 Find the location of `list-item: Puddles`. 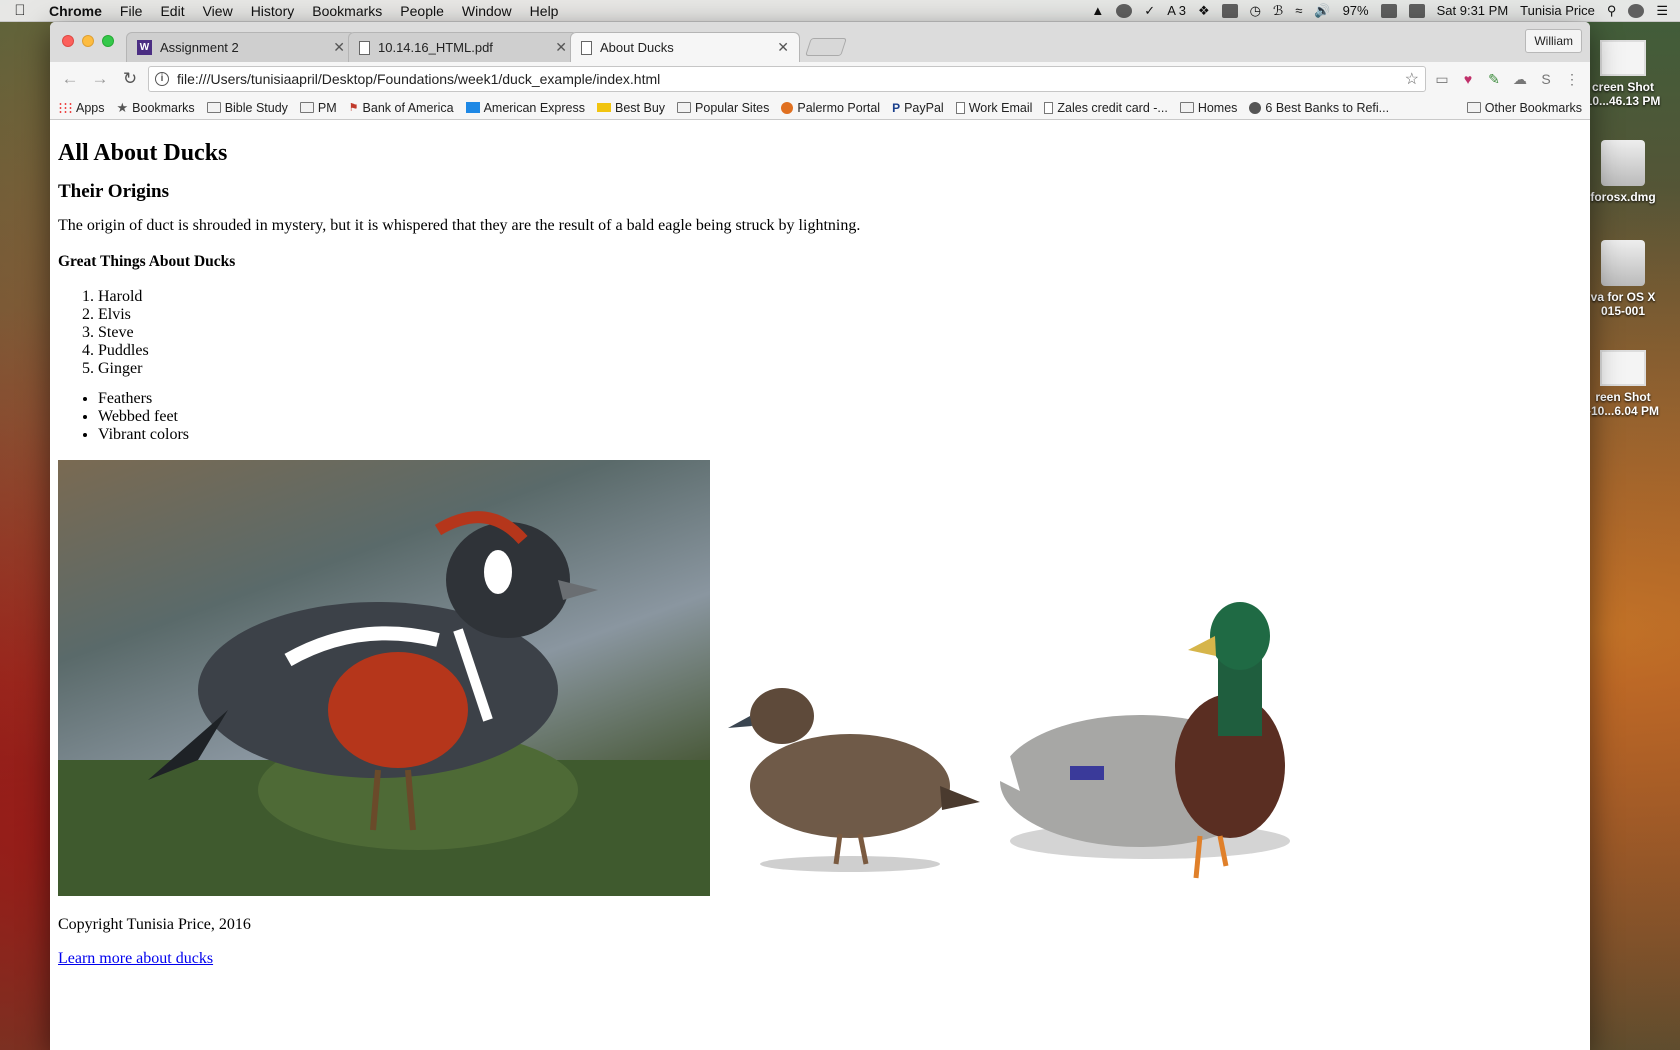

list-item: Puddles is located at coordinates (844, 351).